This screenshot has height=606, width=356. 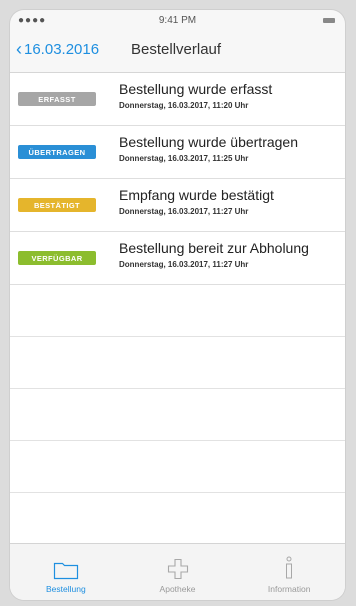 What do you see at coordinates (177, 589) in the screenshot?
I see `tab-label: Apotheke` at bounding box center [177, 589].